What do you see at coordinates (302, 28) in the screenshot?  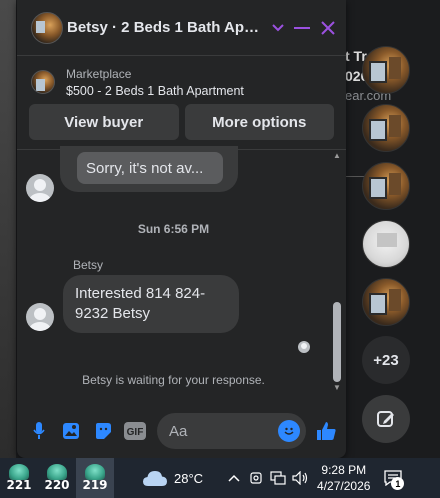 I see `minimize-icon` at bounding box center [302, 28].